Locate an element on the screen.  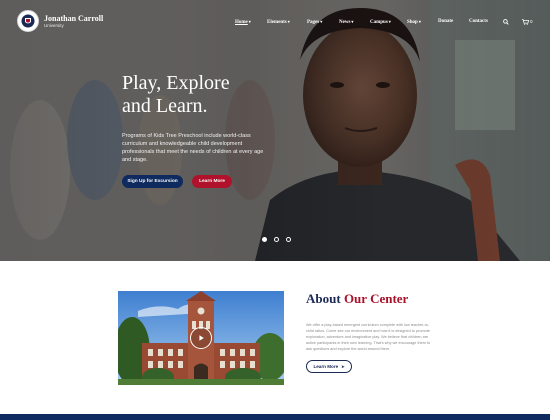
signup-excursion-button: Sign Up for Excursion is located at coordinates (152, 181).